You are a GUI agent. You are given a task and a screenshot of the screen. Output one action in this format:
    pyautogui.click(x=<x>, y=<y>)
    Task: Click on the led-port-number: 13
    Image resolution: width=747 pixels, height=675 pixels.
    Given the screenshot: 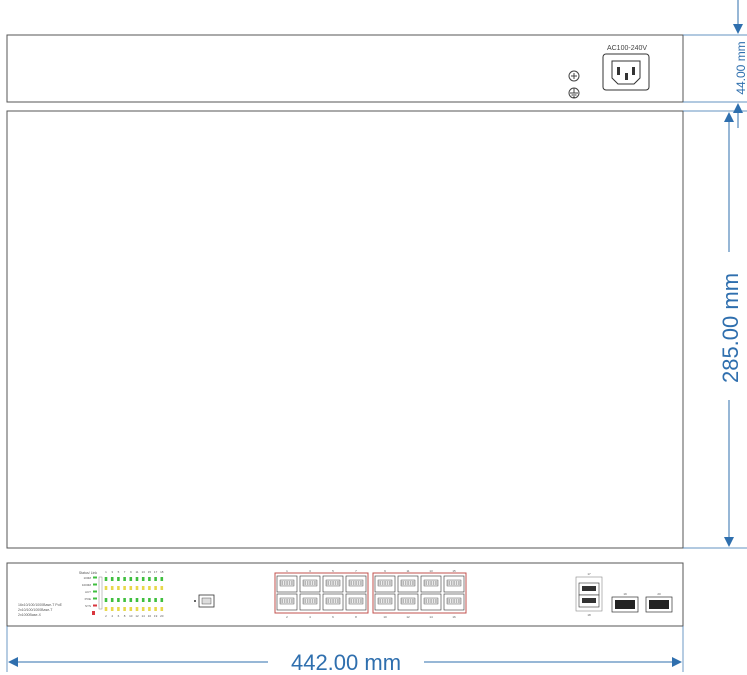 What is the action you would take?
    pyautogui.click(x=144, y=572)
    